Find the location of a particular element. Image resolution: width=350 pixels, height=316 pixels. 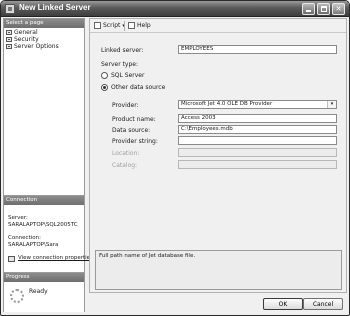

script-label: Script is located at coordinates (112, 25).